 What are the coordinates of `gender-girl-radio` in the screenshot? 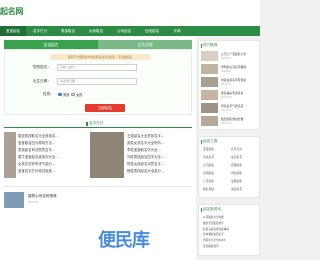 It's located at (73, 94).